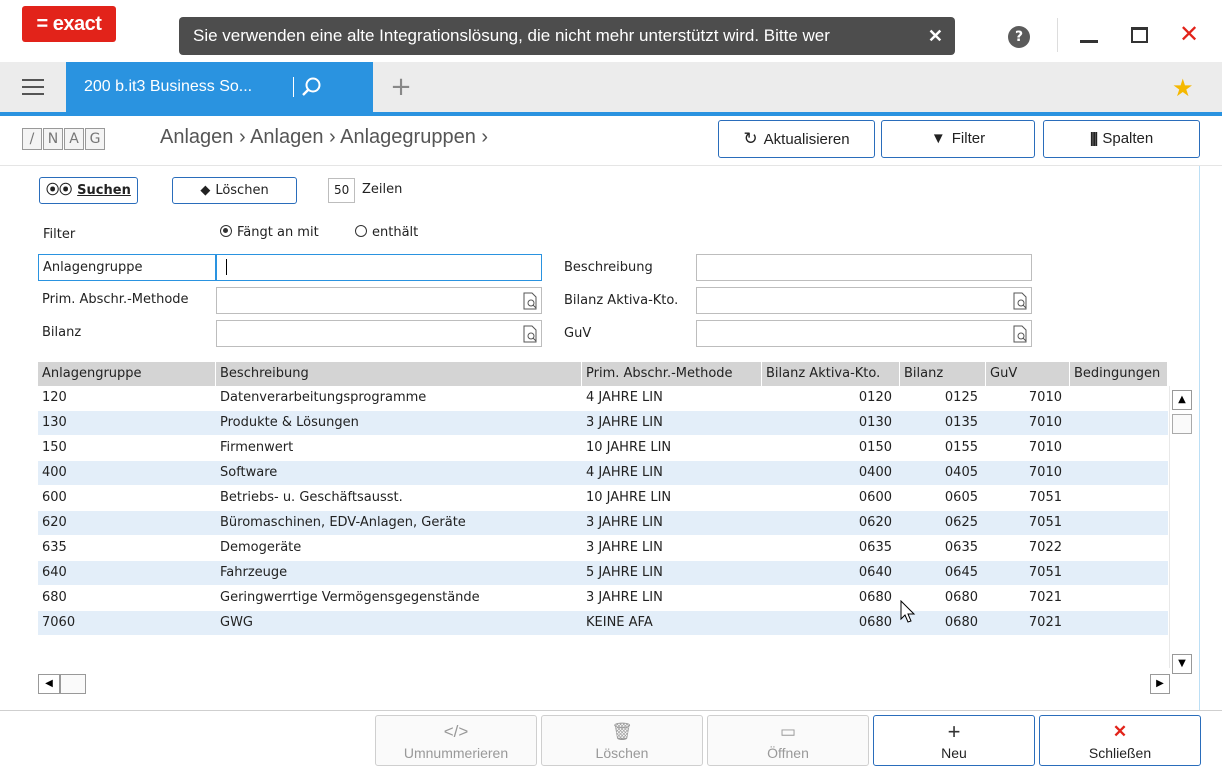  I want to click on scroll-right-icon: ▶, so click(1160, 684).